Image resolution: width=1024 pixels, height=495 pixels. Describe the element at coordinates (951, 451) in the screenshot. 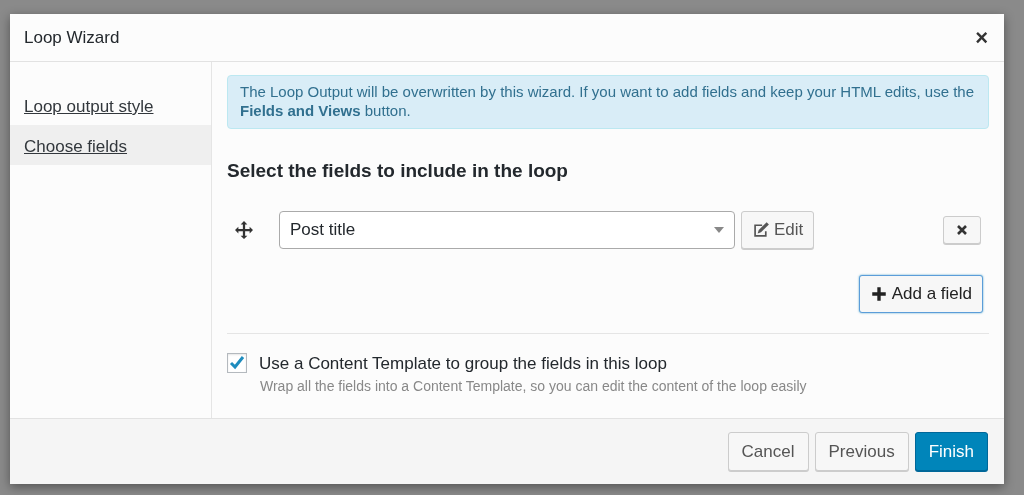

I see `dialog-button: Finish` at that location.